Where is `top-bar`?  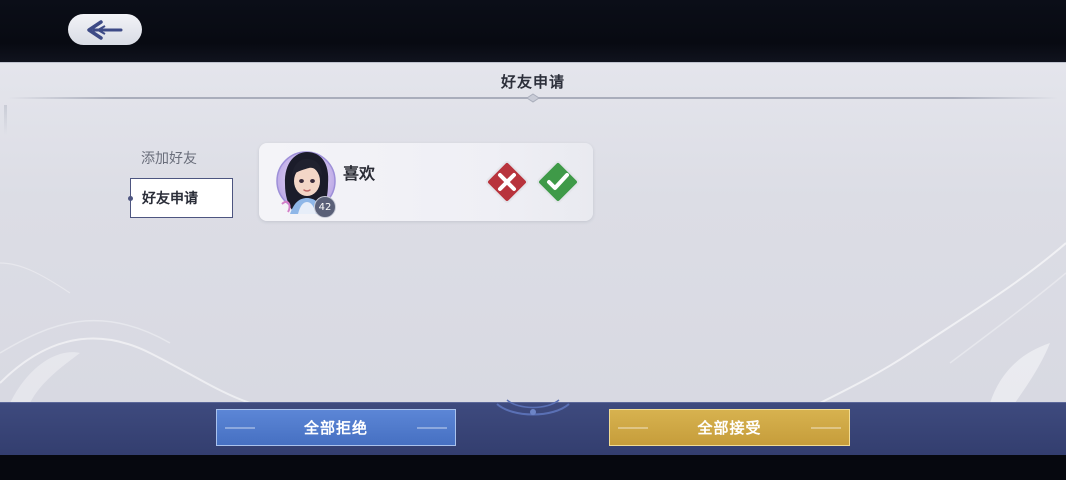 top-bar is located at coordinates (533, 31).